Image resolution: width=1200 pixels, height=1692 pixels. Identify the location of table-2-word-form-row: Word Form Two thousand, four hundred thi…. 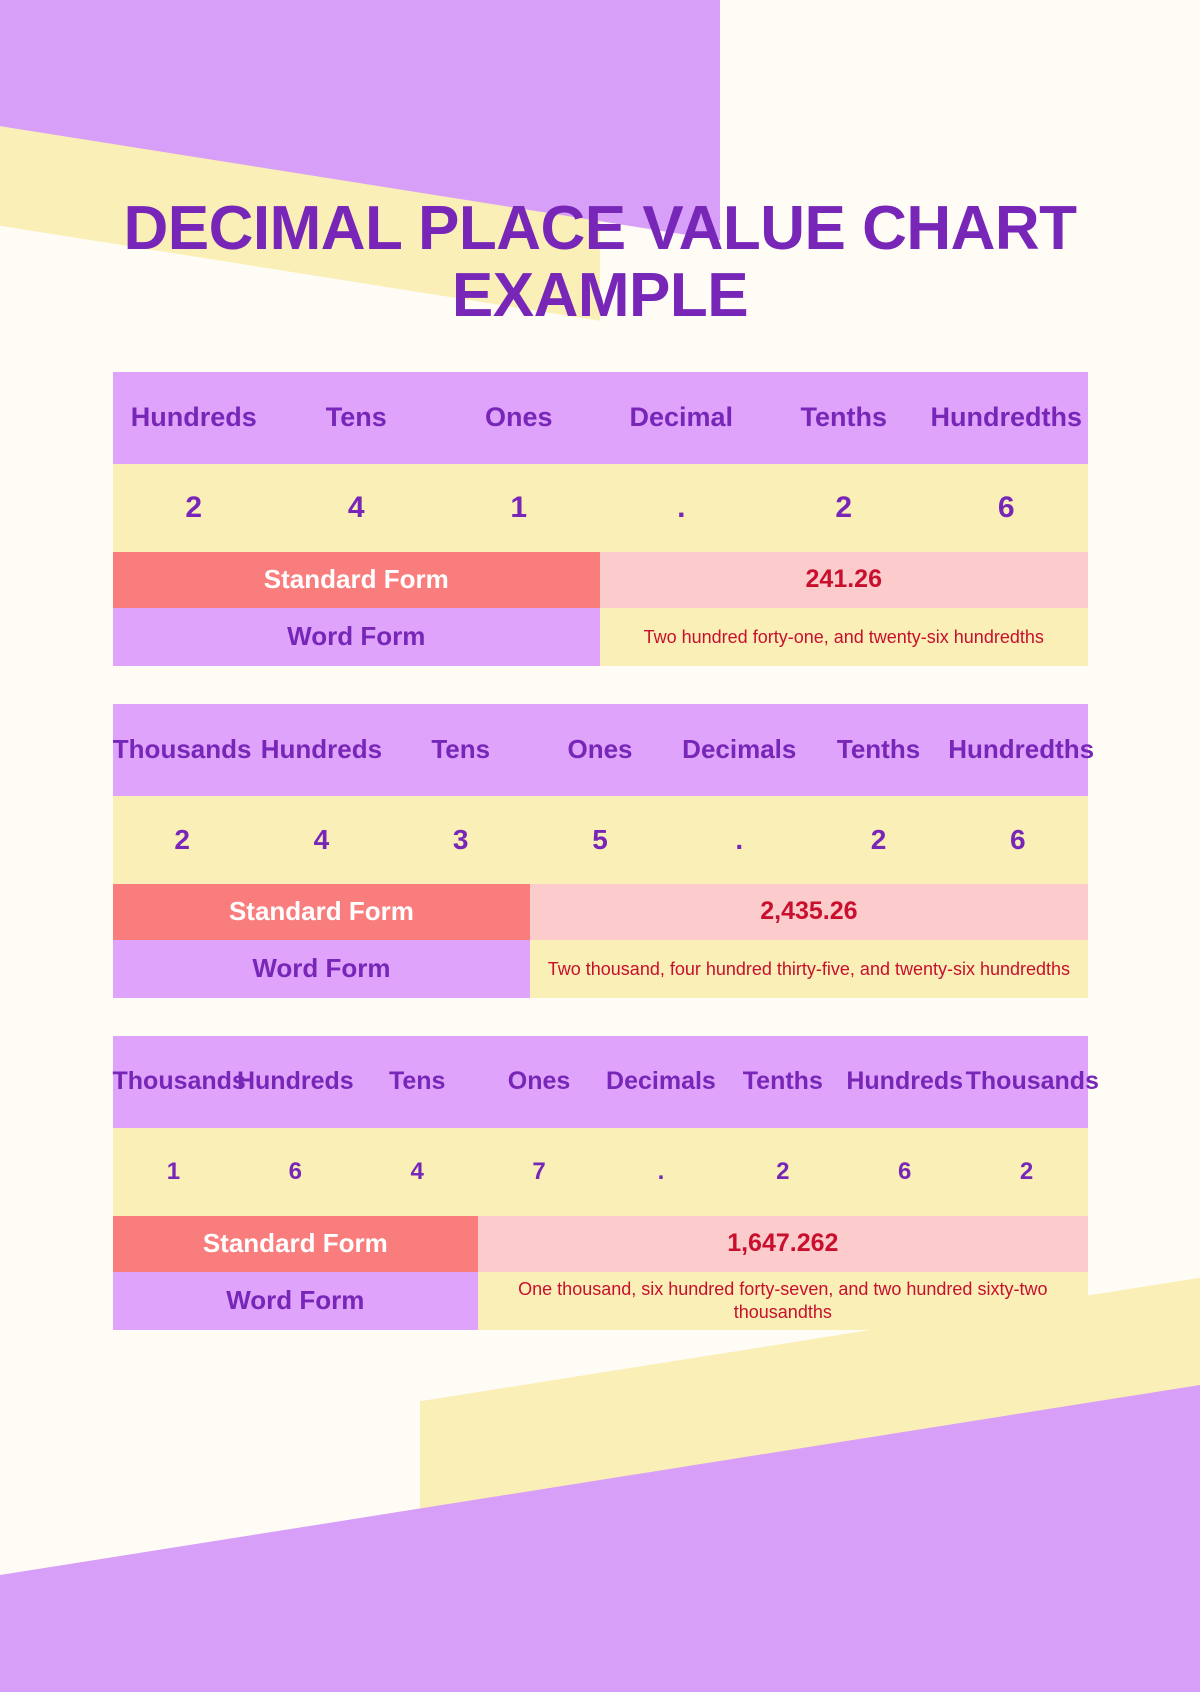
(600, 968).